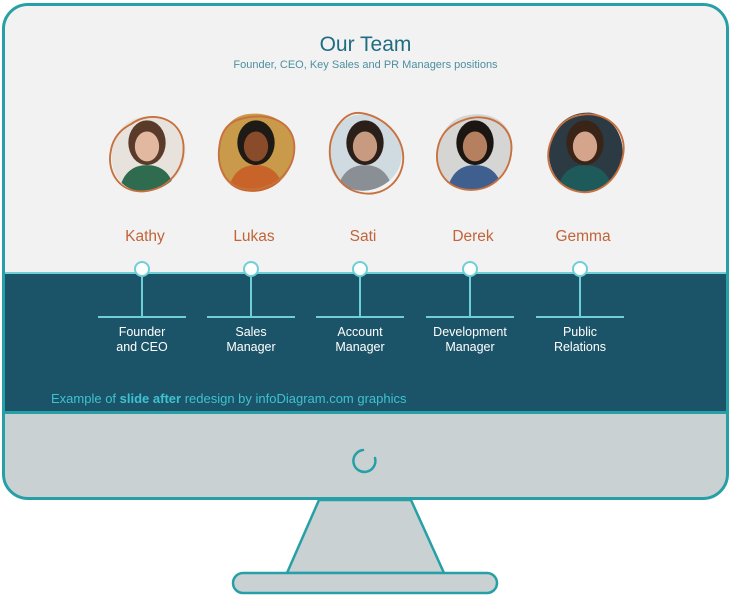 This screenshot has height=597, width=732. Describe the element at coordinates (364, 461) in the screenshot. I see `power-ring-icon` at that location.